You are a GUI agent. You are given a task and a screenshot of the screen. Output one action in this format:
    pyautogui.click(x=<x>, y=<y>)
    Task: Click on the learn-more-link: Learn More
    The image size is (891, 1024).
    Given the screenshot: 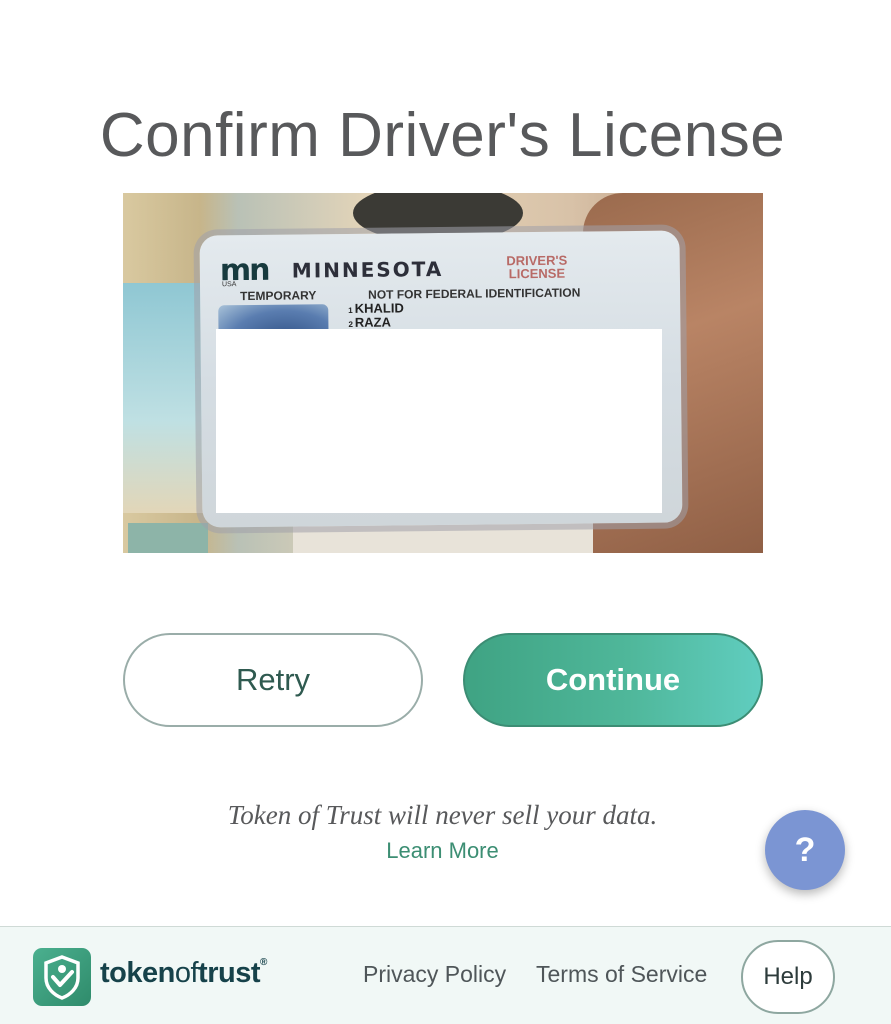 What is the action you would take?
    pyautogui.click(x=442, y=851)
    